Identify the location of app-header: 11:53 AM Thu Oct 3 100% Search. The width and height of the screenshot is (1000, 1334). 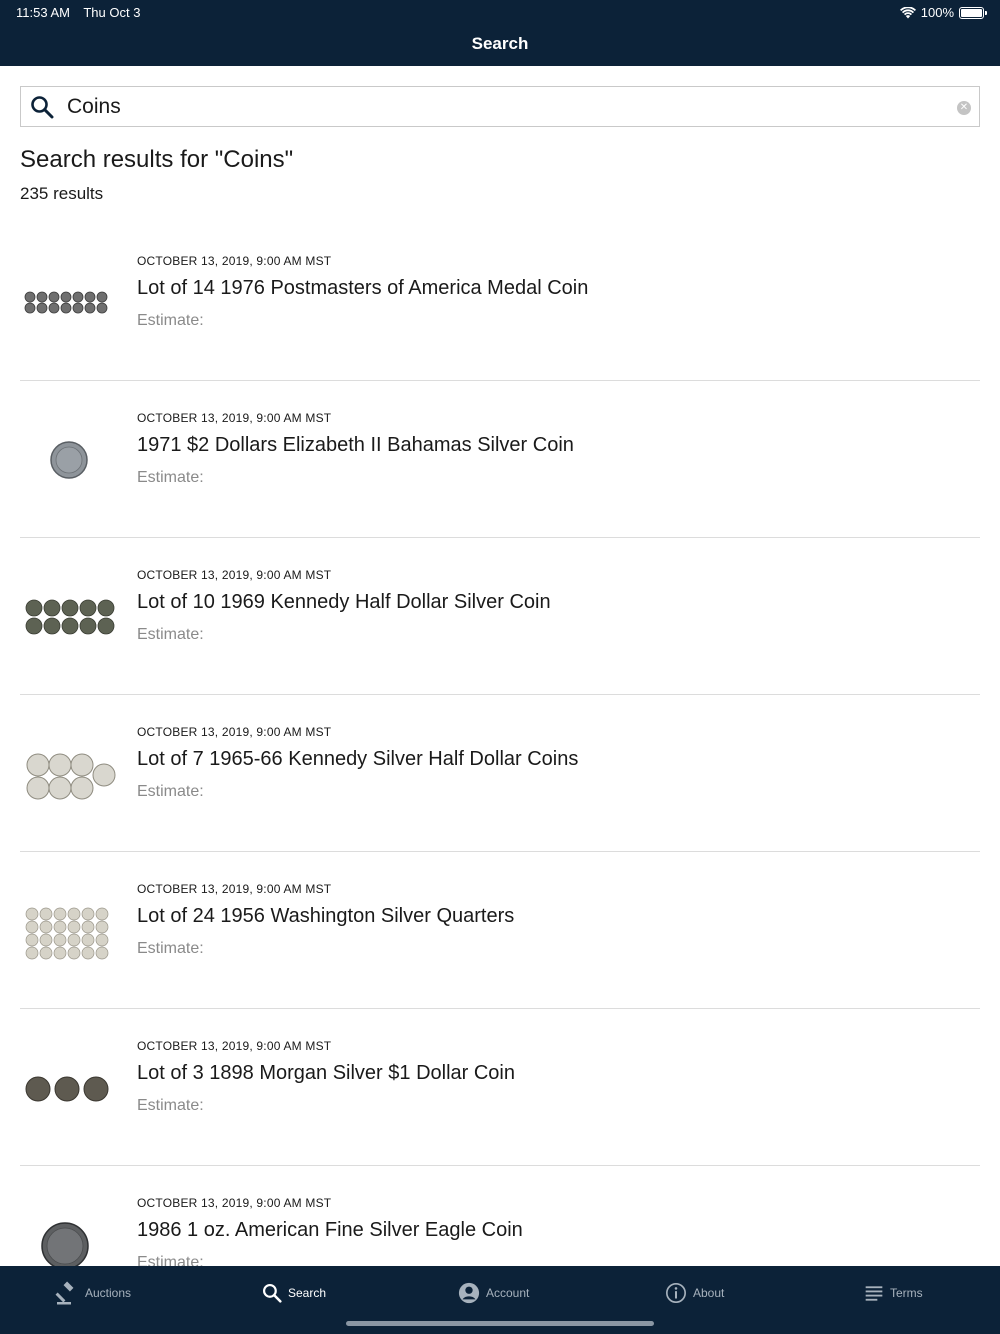
(500, 33).